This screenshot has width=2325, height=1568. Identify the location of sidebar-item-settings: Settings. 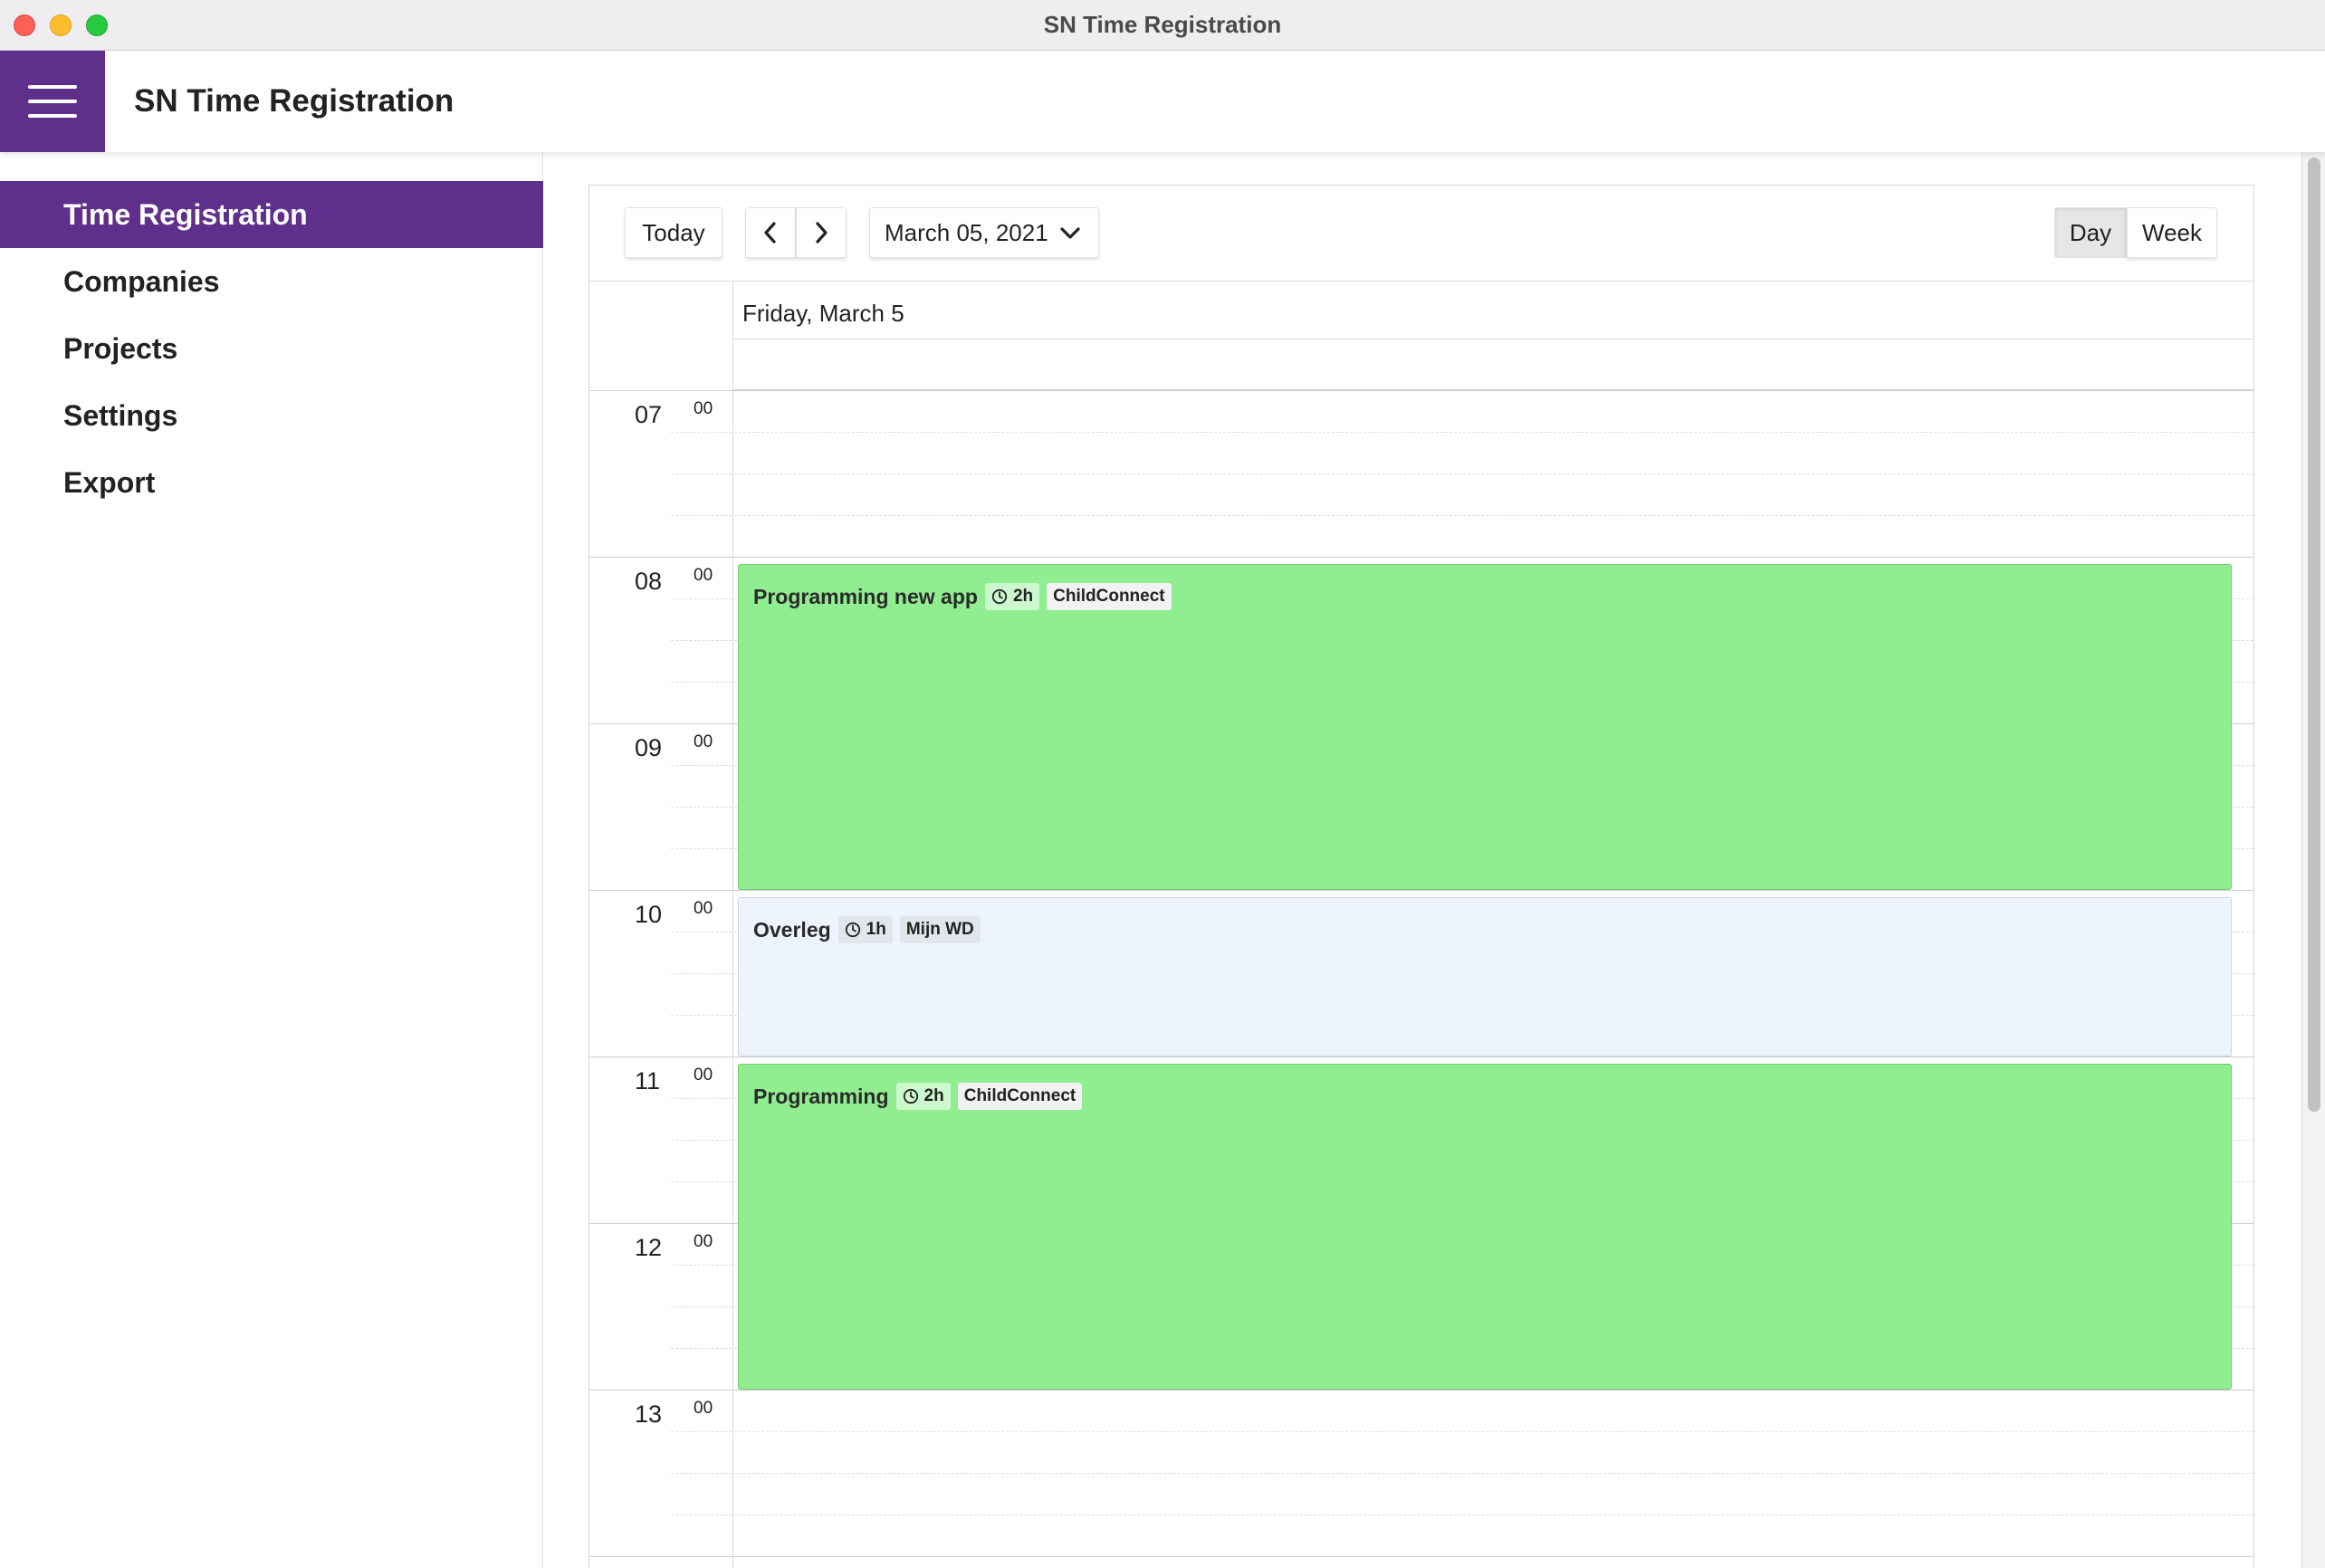
(271, 415).